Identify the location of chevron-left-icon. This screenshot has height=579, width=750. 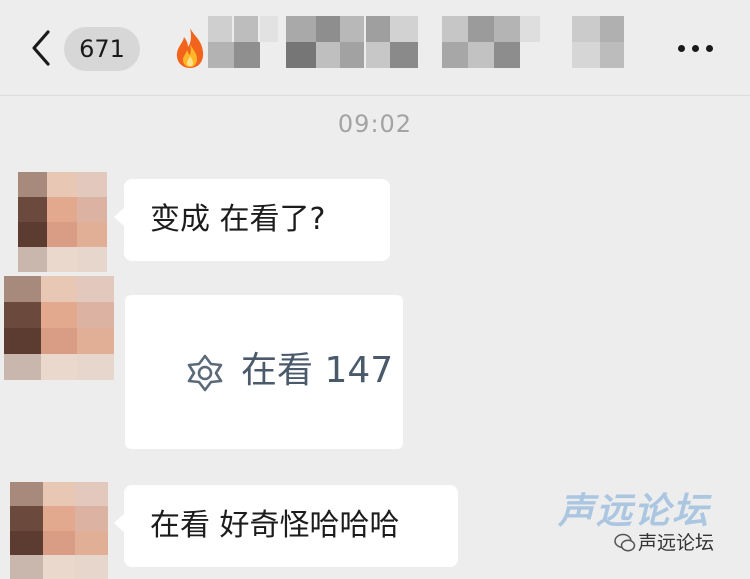
(41, 48).